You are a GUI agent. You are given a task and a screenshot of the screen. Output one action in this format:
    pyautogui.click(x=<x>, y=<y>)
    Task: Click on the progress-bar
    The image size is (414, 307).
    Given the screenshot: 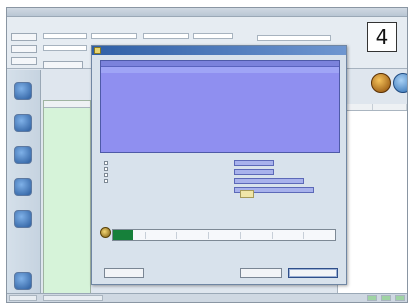 What is the action you would take?
    pyautogui.click(x=224, y=235)
    